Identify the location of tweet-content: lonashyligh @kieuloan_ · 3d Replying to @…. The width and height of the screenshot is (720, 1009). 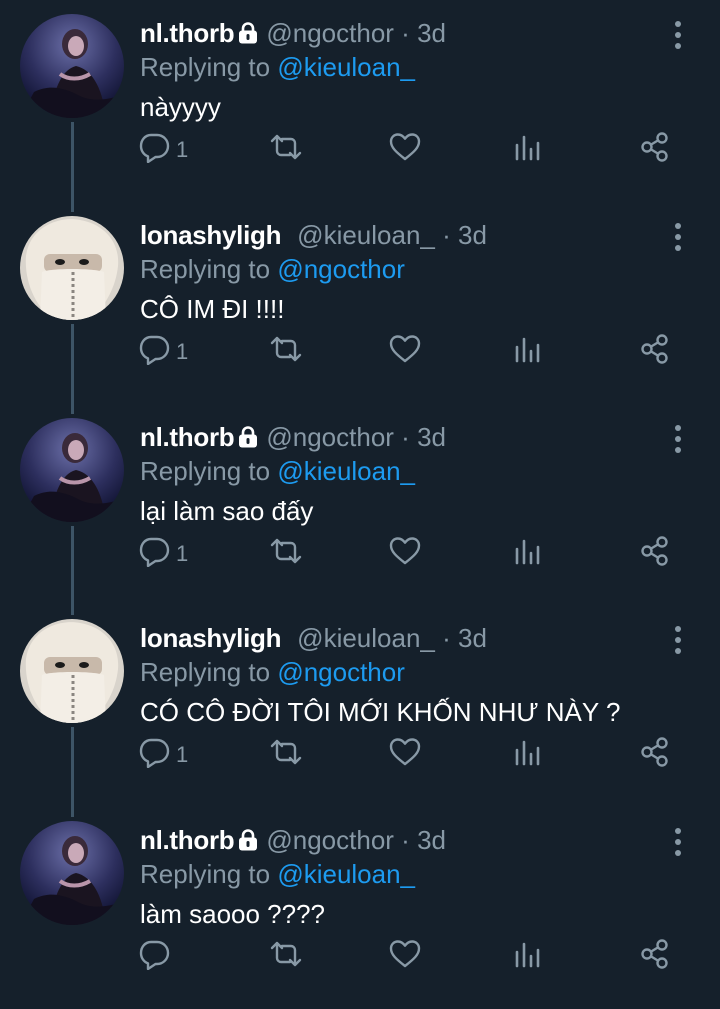
(395, 675).